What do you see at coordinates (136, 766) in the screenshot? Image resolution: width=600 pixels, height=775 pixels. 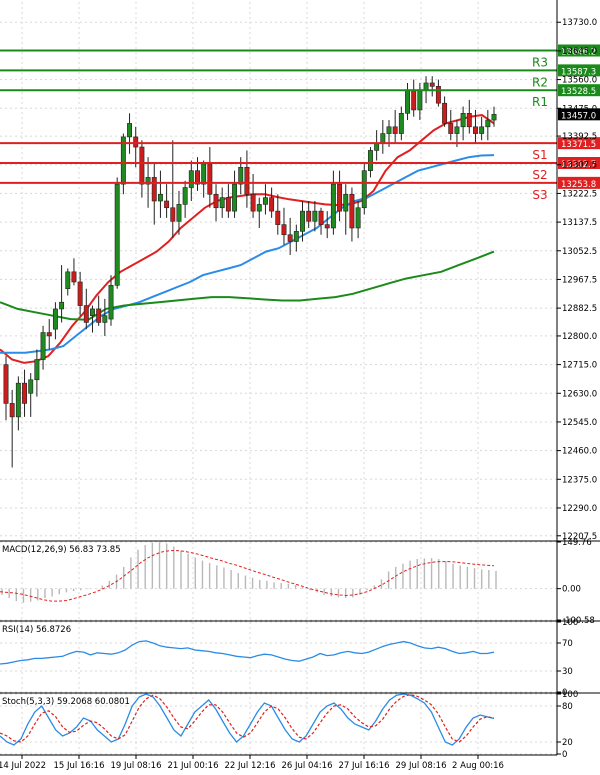 I see `x-tick-label: 19 Jul 08:16` at bounding box center [136, 766].